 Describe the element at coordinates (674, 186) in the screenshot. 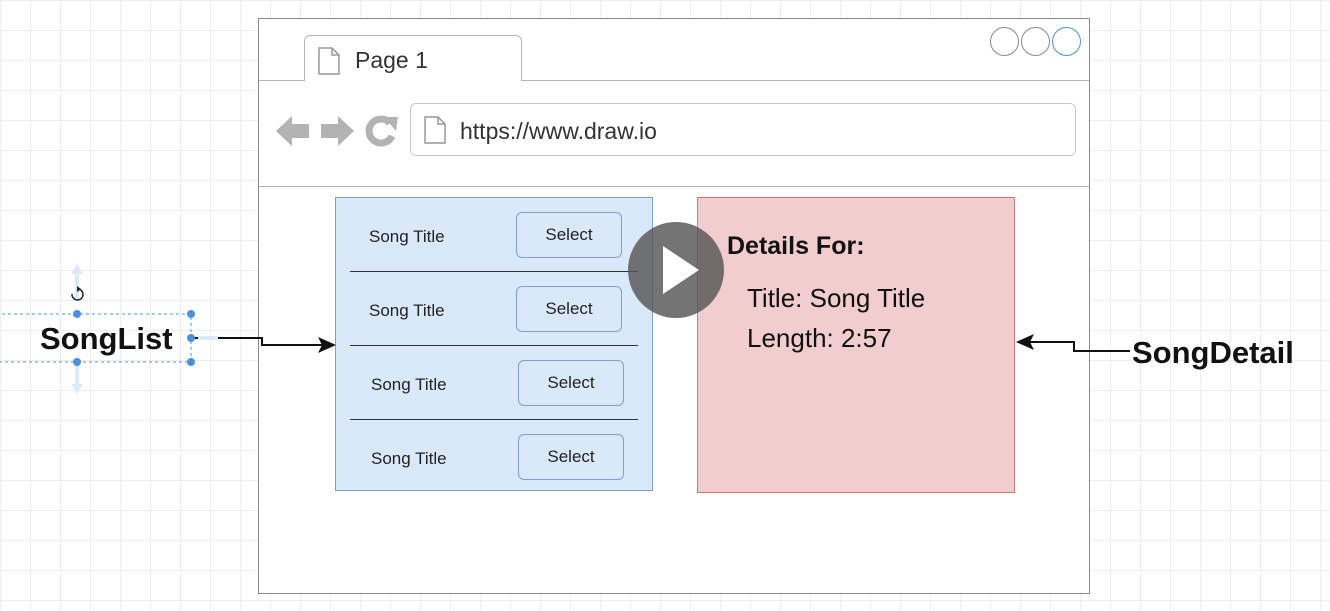

I see `toolbar-divider` at that location.